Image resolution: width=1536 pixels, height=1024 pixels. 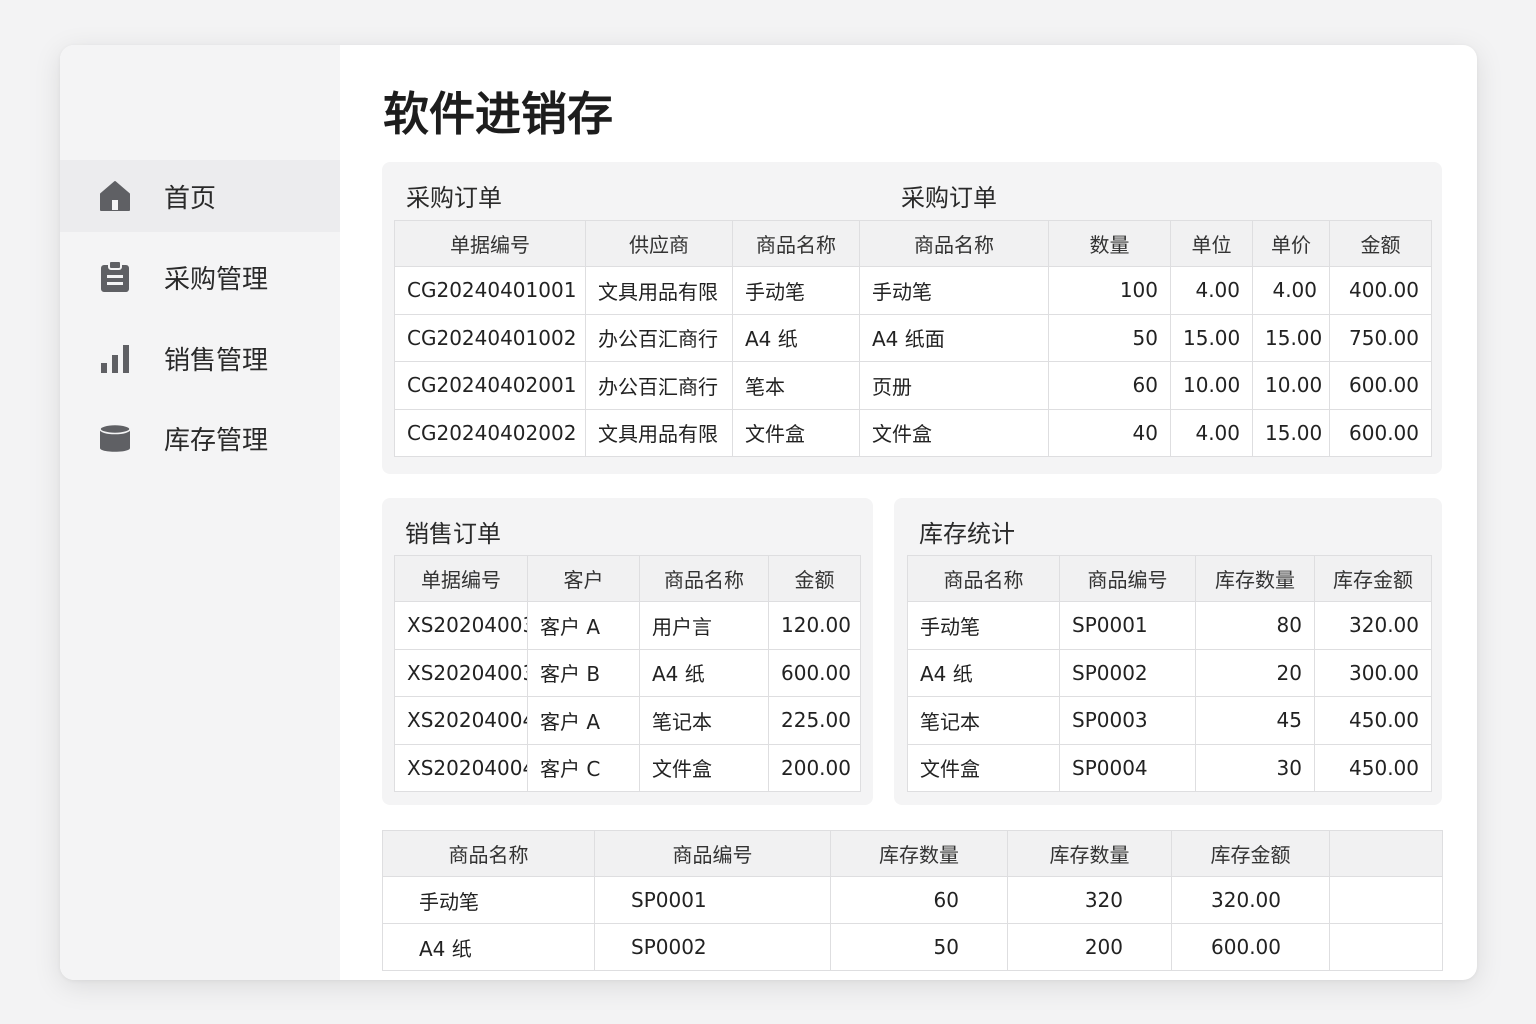 What do you see at coordinates (1373, 720) in the screenshot?
I see `table-cell: 450.00` at bounding box center [1373, 720].